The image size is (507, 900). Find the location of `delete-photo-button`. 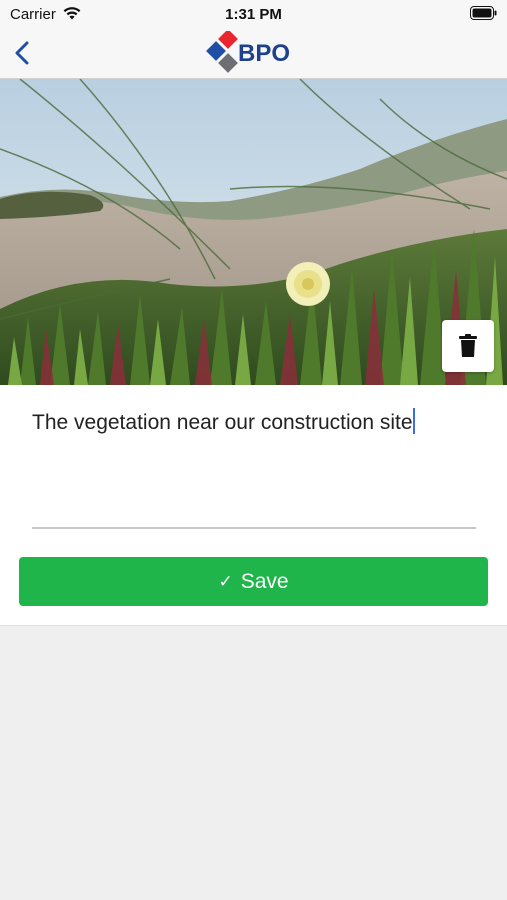

delete-photo-button is located at coordinates (468, 346).